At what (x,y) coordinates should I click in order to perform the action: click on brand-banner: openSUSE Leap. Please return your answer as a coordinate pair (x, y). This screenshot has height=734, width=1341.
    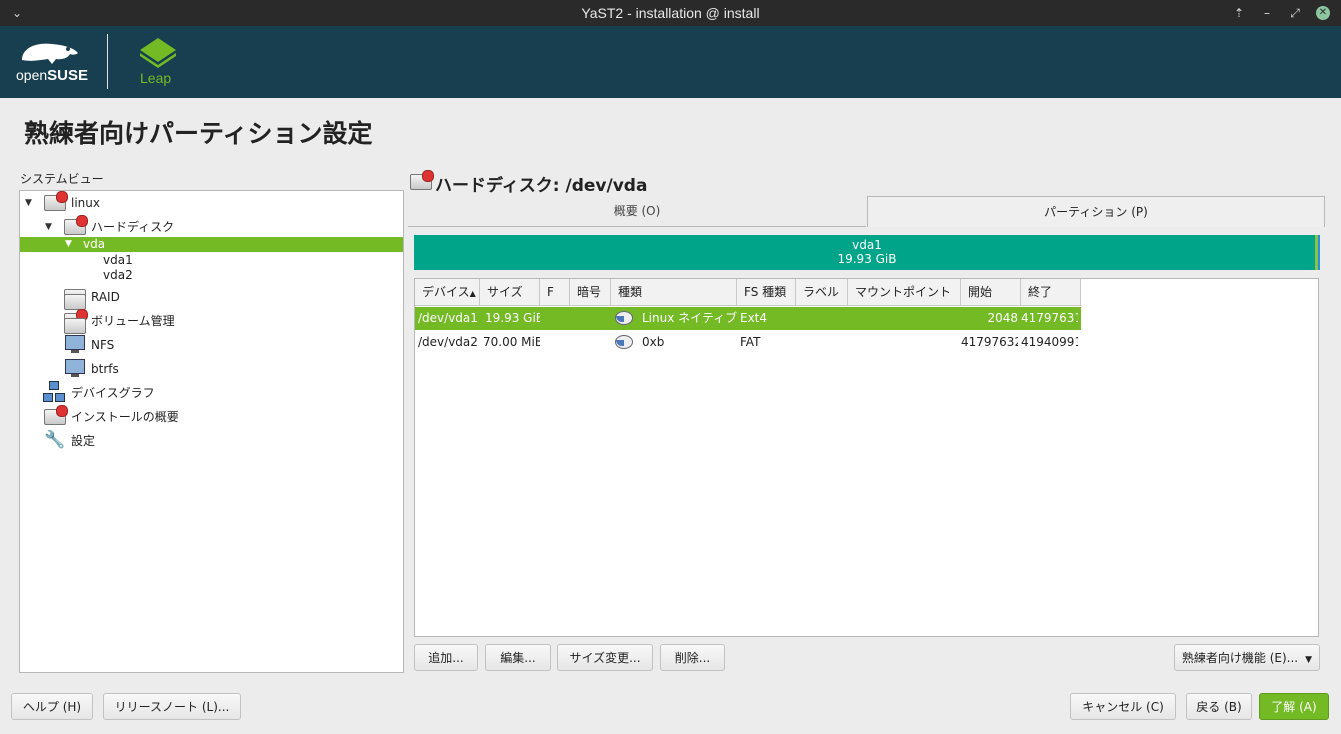
    Looking at the image, I should click on (670, 62).